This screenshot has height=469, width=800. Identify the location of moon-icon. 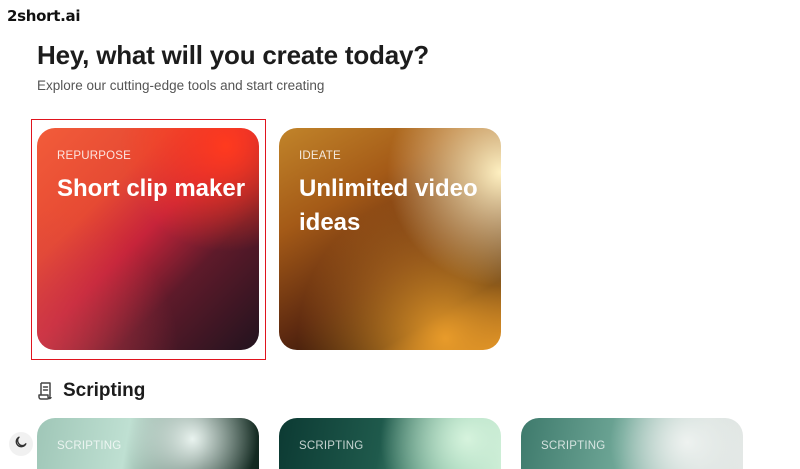
(21, 444).